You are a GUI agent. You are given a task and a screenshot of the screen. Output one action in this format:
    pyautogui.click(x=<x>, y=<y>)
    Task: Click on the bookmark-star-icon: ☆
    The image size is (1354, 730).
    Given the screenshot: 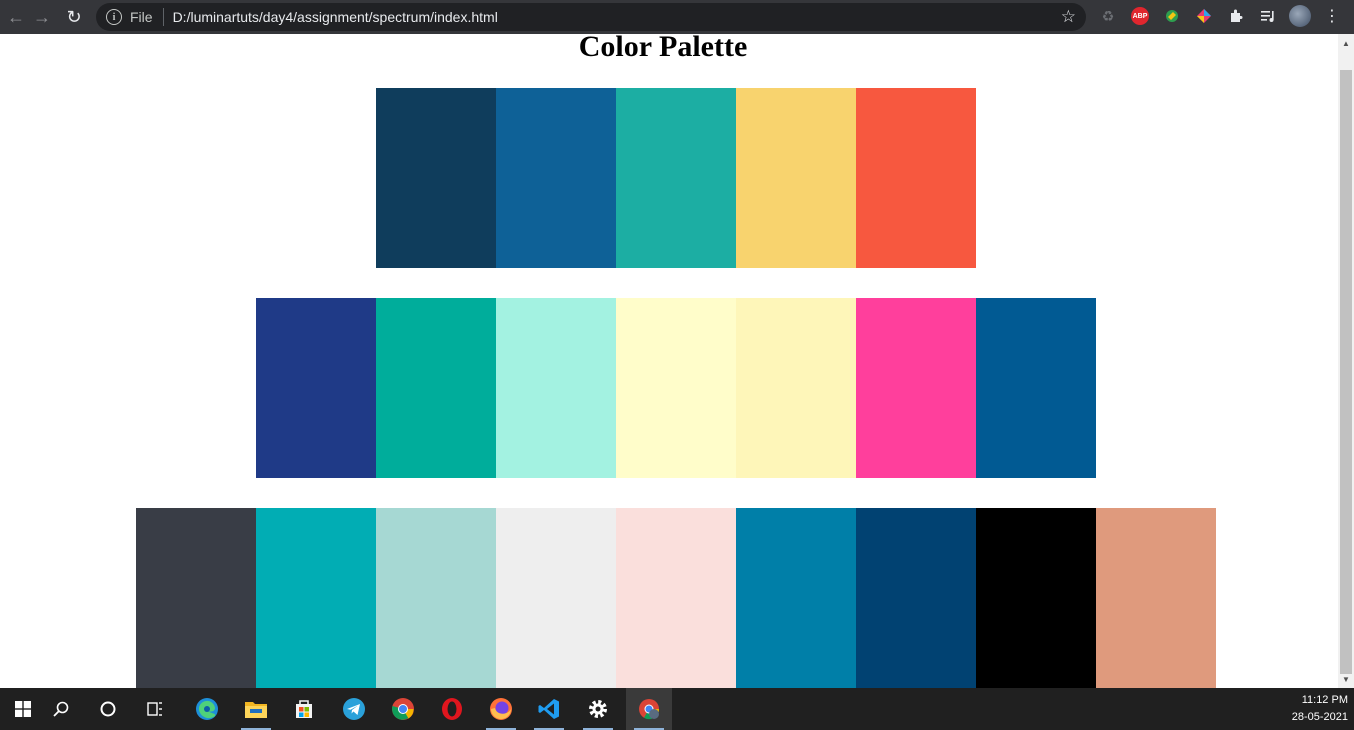 What is the action you would take?
    pyautogui.click(x=1068, y=17)
    